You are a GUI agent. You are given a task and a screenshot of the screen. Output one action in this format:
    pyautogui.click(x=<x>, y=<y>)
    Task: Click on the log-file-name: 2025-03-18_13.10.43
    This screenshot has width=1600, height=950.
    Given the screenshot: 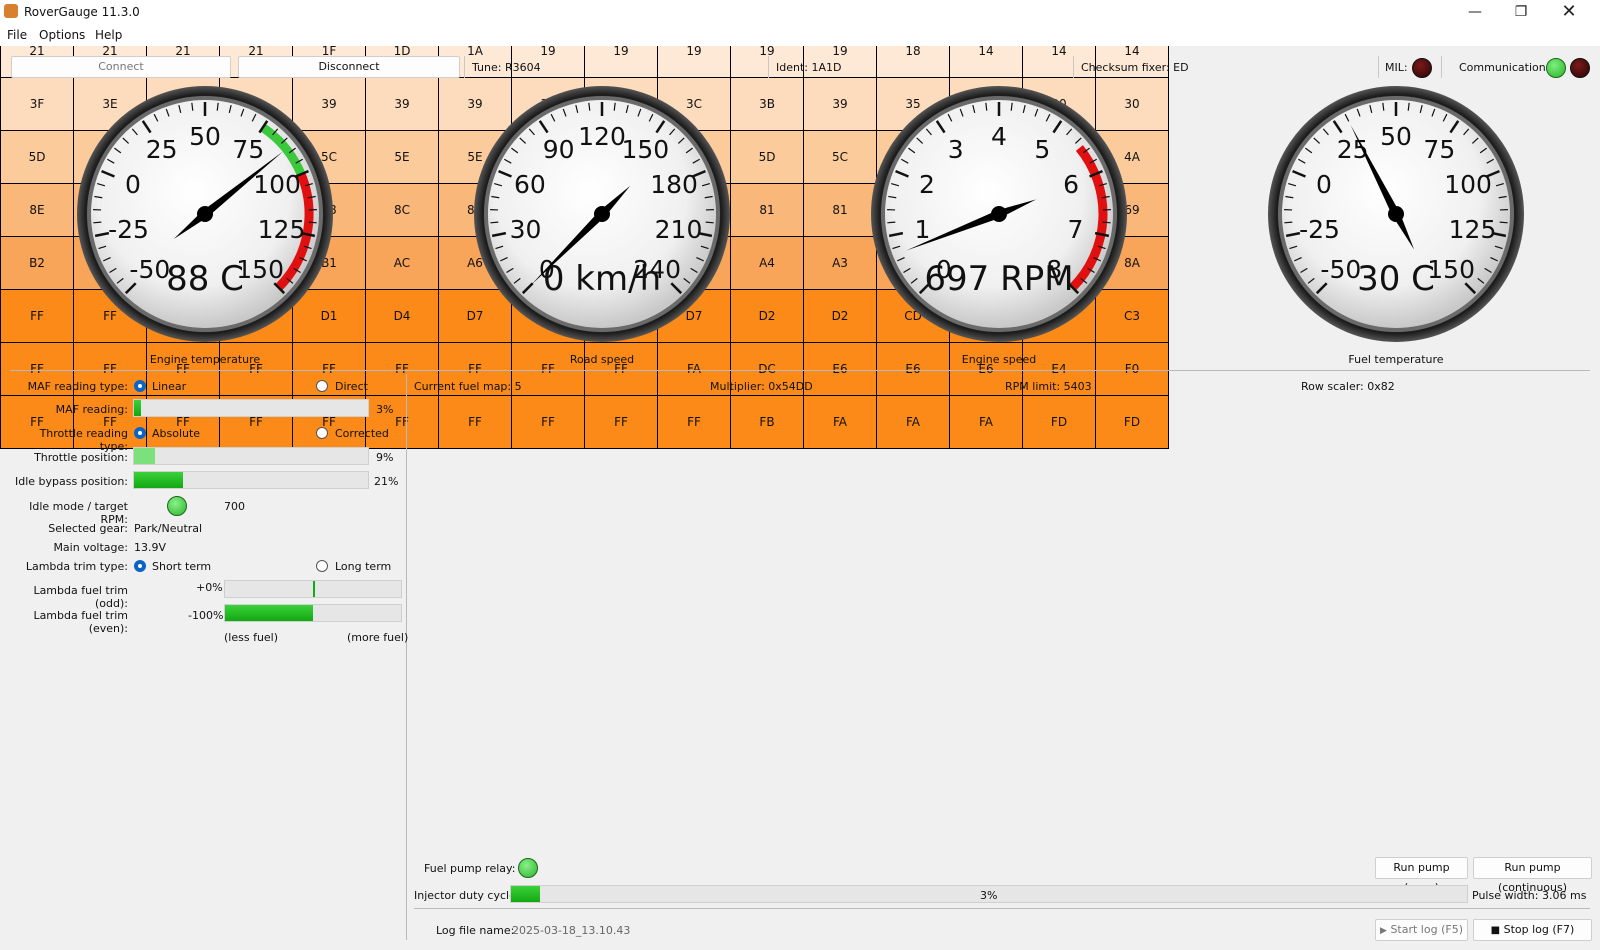 What is the action you would take?
    pyautogui.click(x=571, y=930)
    